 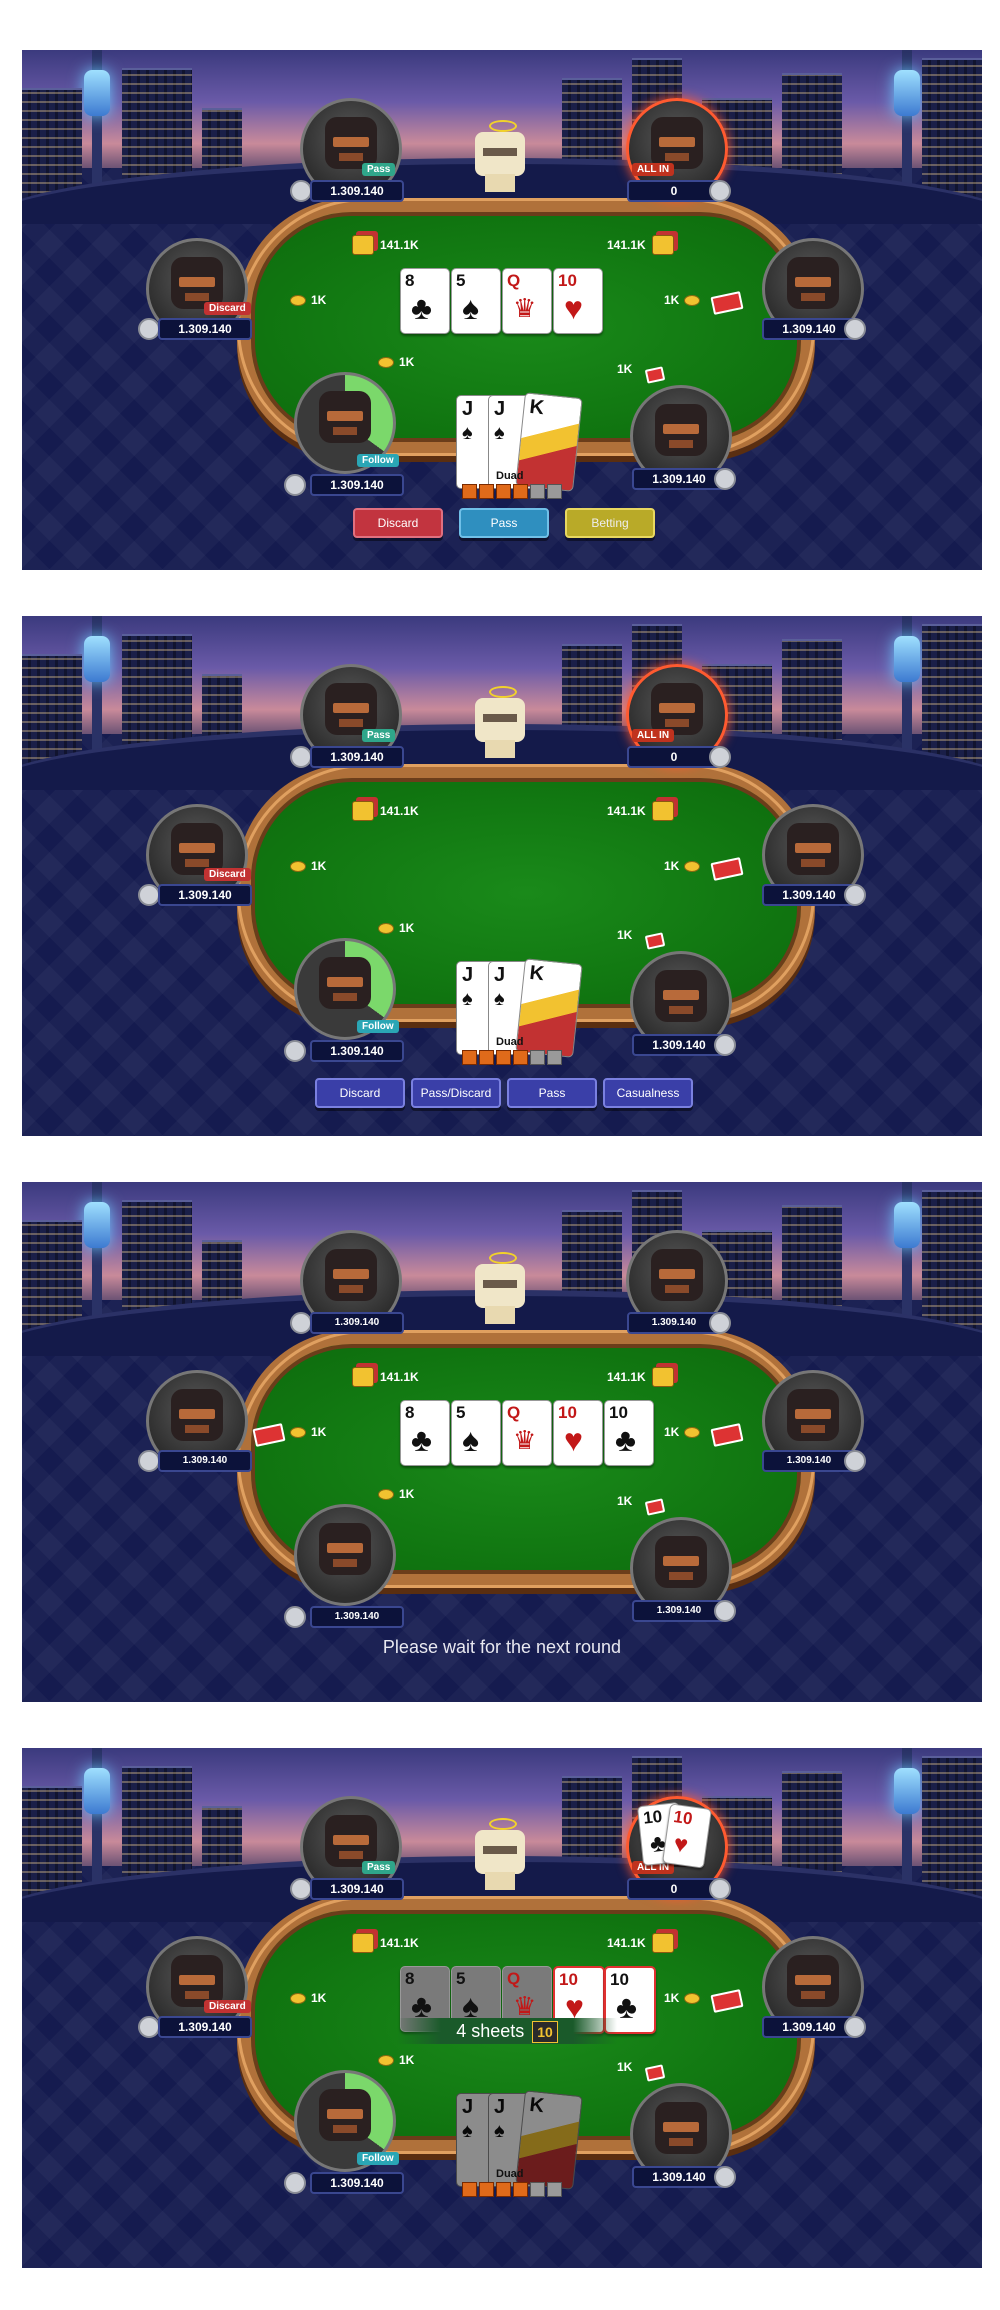 What do you see at coordinates (385, 245) in the screenshot?
I see `pot-left: 141.1K` at bounding box center [385, 245].